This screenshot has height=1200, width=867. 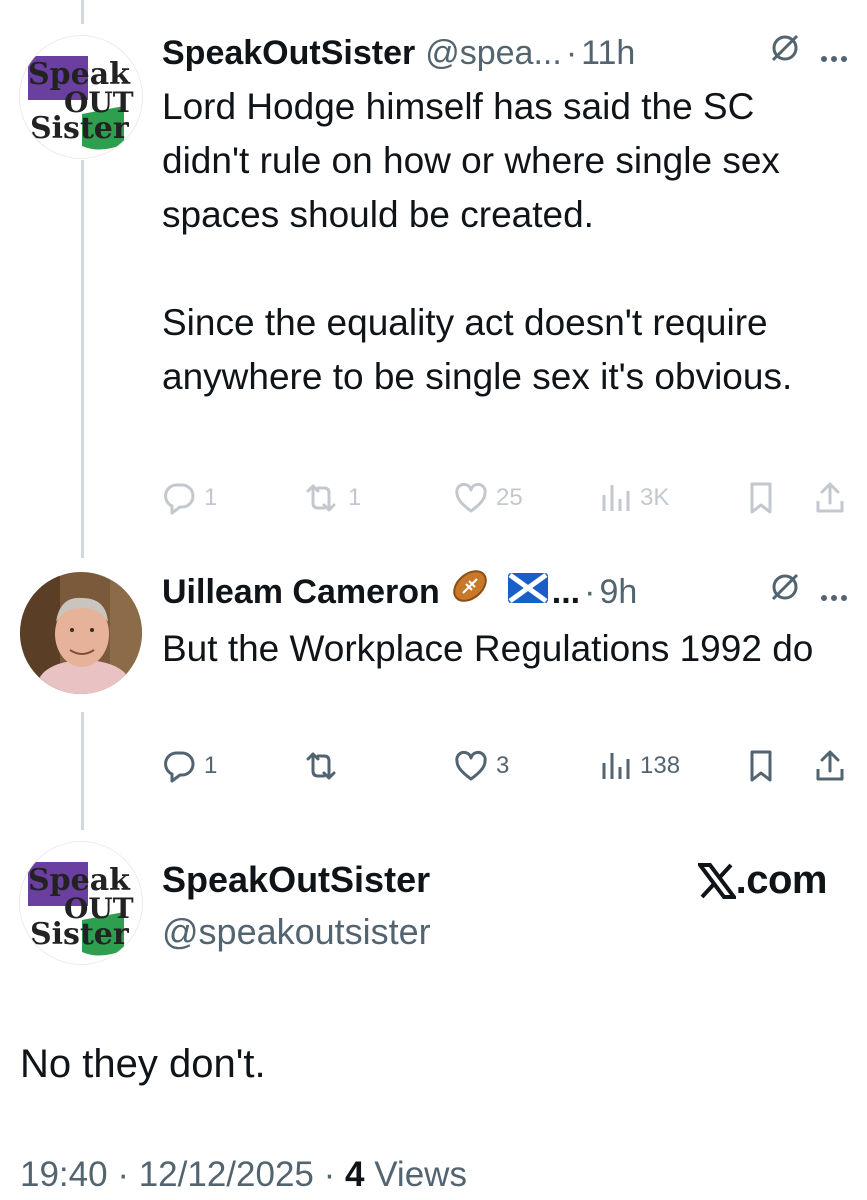 I want to click on timestamp: 11h, so click(x=608, y=53).